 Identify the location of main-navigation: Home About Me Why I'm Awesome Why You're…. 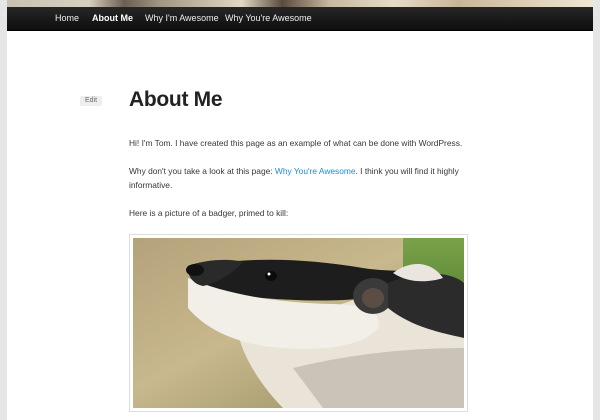
(300, 19).